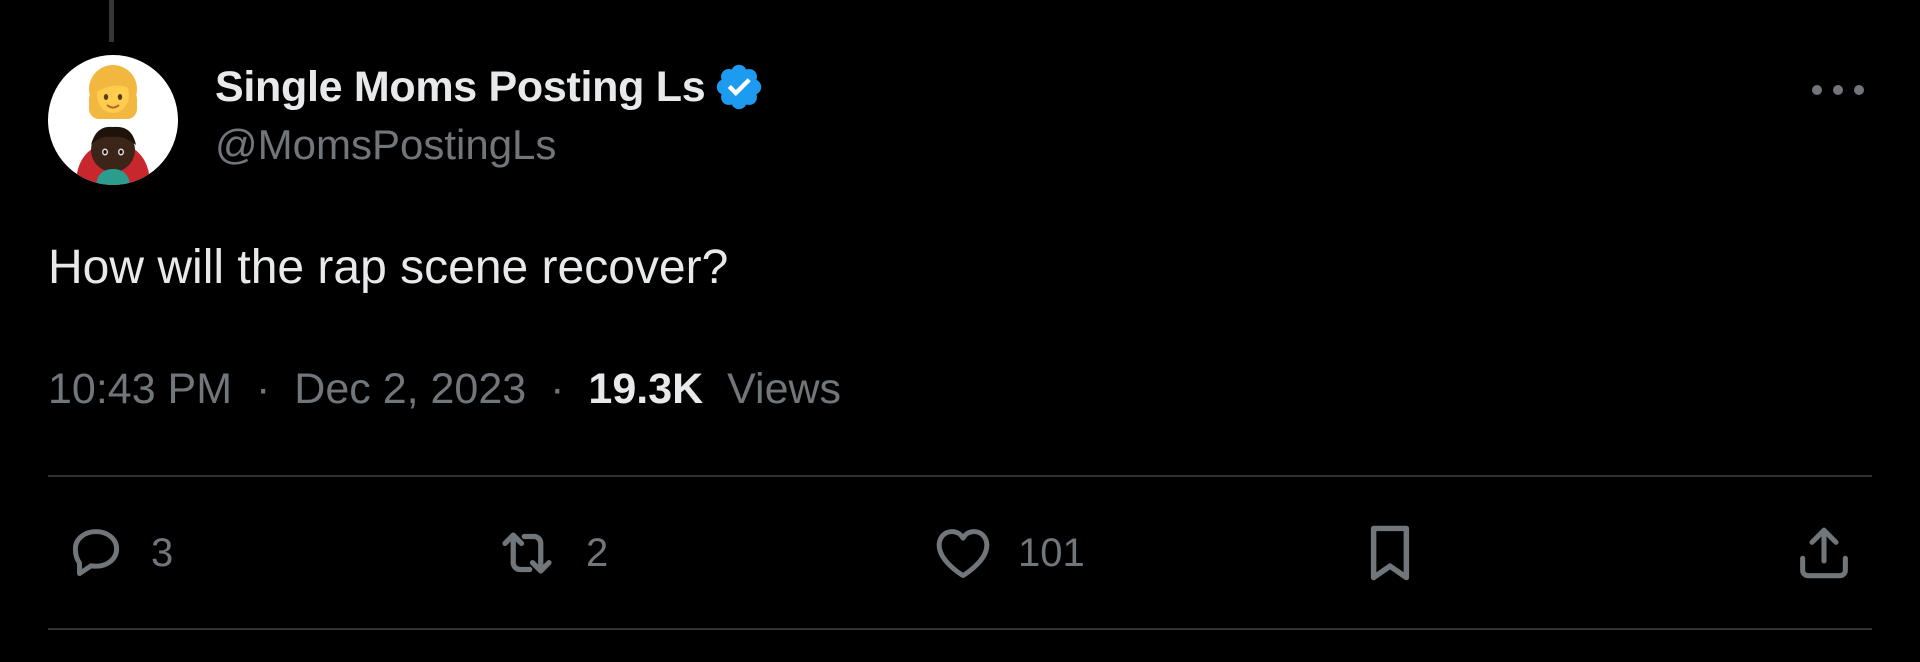 The width and height of the screenshot is (1920, 662). I want to click on like-count: 101, so click(1051, 552).